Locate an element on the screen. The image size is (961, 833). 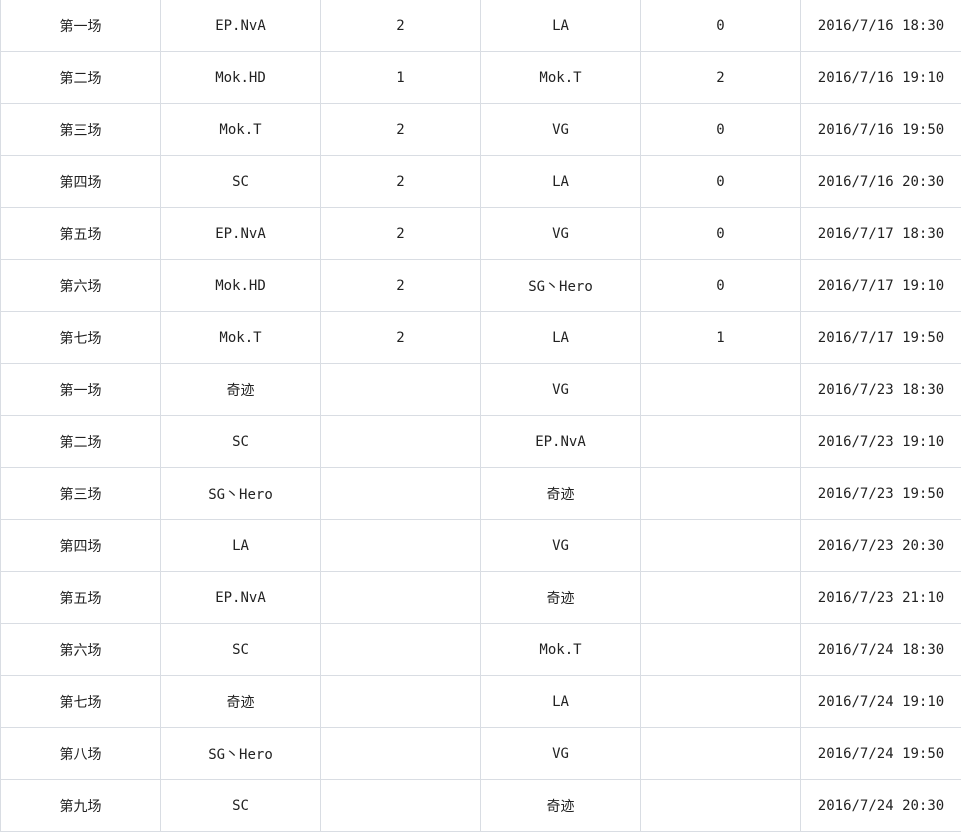
table-row: 第五场 EP.NvA 奇迹 2016/7/23 21:10 is located at coordinates (480, 597).